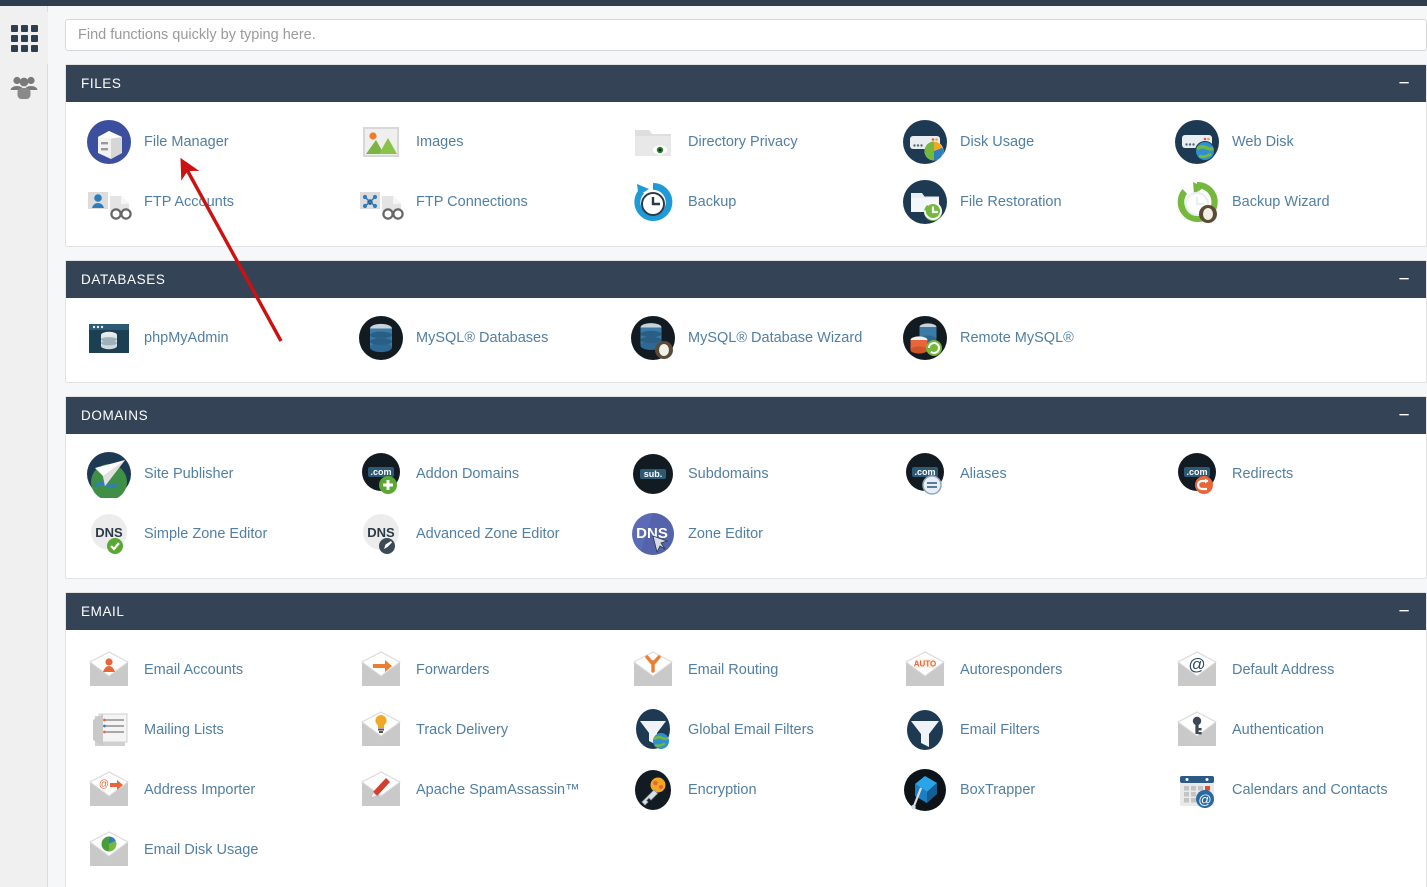 The width and height of the screenshot is (1427, 887). What do you see at coordinates (468, 474) in the screenshot?
I see `tile-label: Addon Domains` at bounding box center [468, 474].